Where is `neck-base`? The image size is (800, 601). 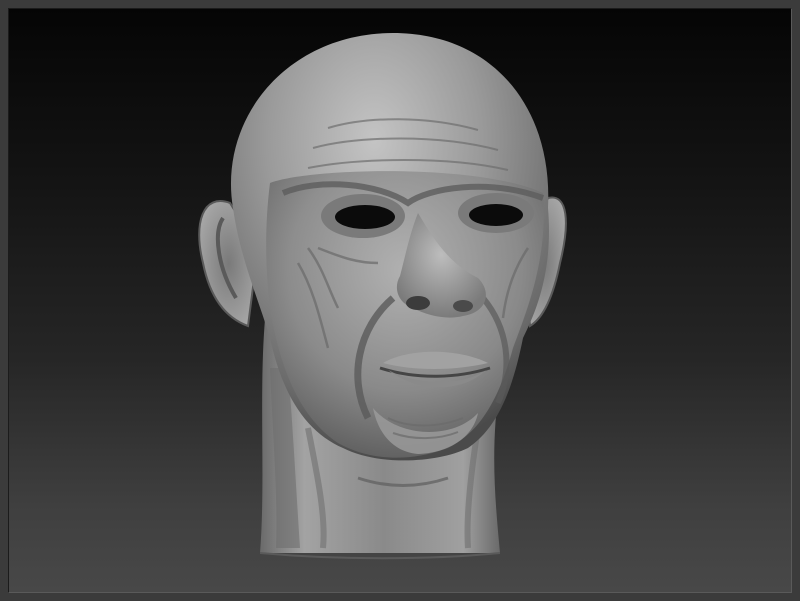 neck-base is located at coordinates (380, 556).